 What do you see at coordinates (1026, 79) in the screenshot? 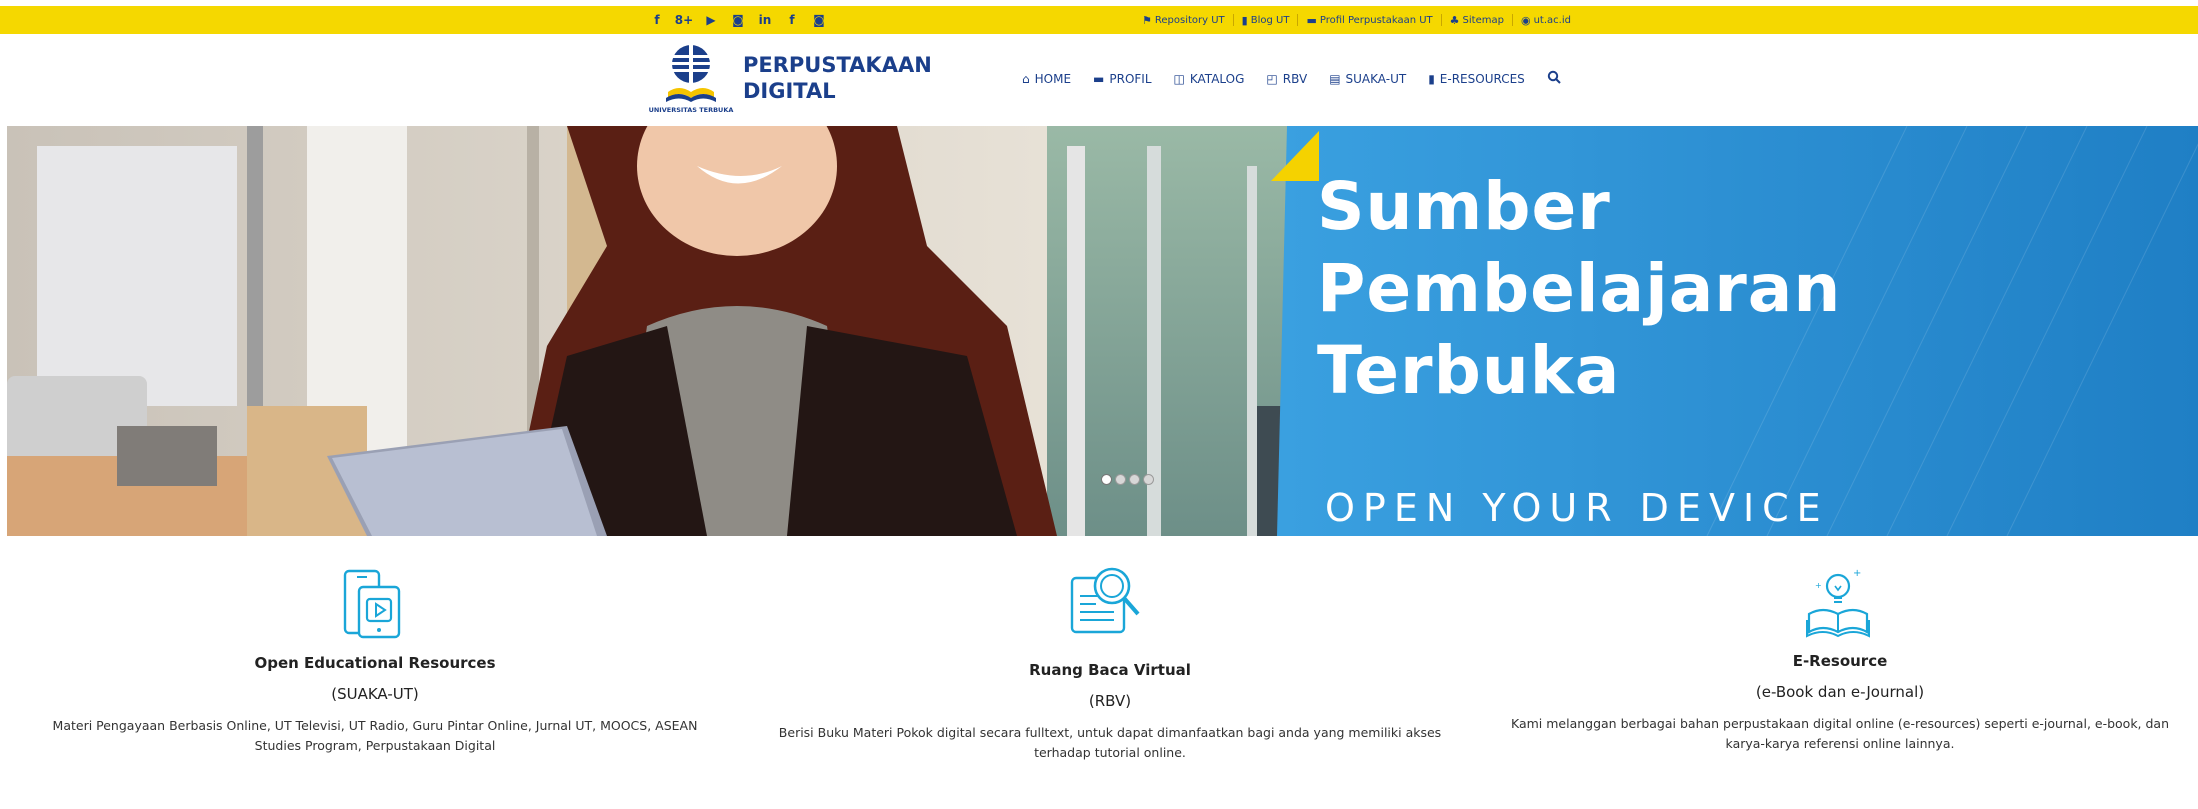
I see `home-icon: ⌂` at bounding box center [1026, 79].